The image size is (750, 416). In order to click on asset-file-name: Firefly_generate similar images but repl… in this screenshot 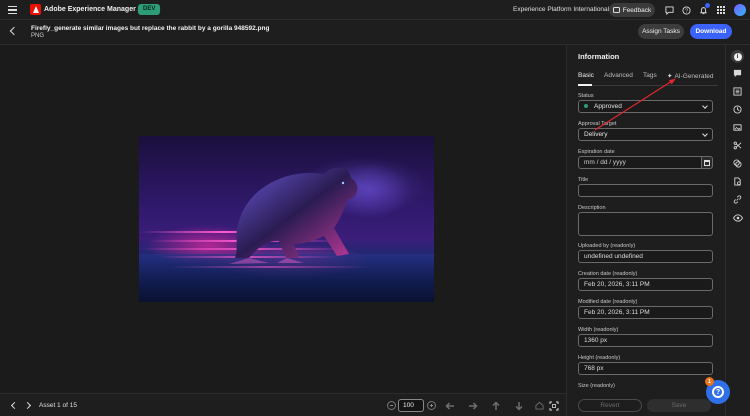, I will do `click(150, 28)`.